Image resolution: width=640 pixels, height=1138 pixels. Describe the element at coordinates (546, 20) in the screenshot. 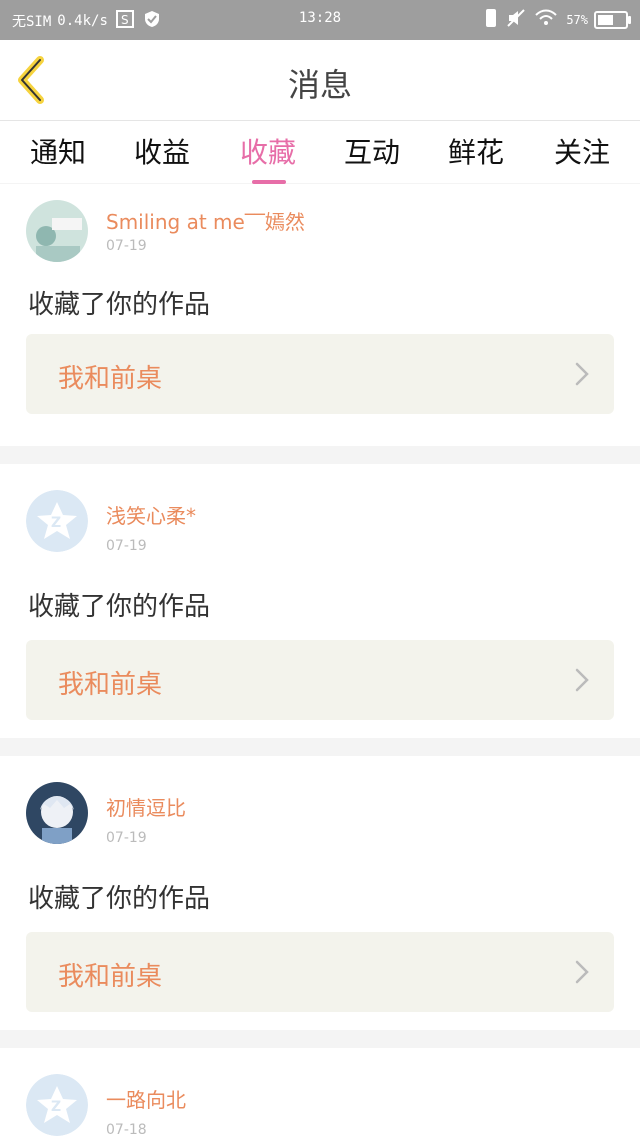

I see `wifi-icon` at that location.